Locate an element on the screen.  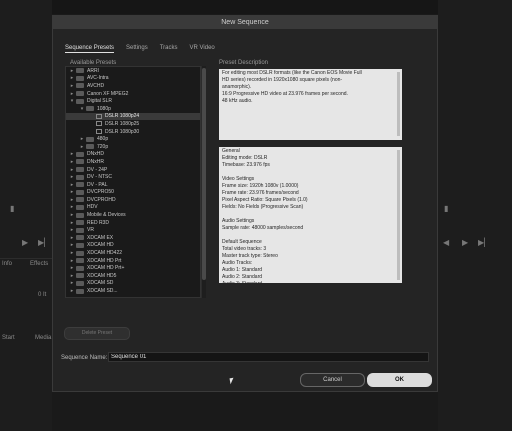
preset-folder: ▸ XDCAM SD is located at coordinates (133, 284).